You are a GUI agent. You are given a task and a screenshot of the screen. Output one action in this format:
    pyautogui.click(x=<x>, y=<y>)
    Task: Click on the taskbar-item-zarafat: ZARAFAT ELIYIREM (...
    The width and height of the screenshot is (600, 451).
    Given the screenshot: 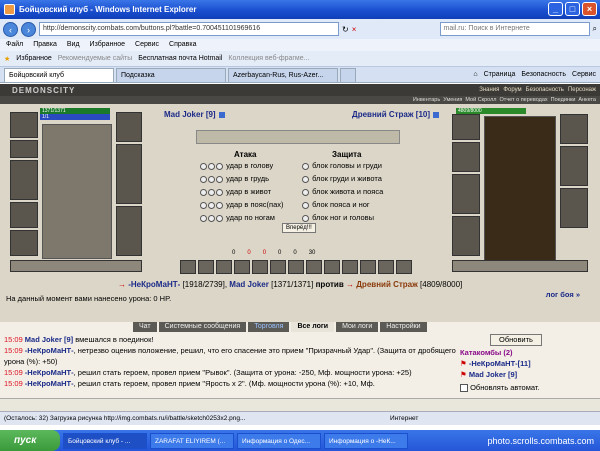 What is the action you would take?
    pyautogui.click(x=192, y=440)
    